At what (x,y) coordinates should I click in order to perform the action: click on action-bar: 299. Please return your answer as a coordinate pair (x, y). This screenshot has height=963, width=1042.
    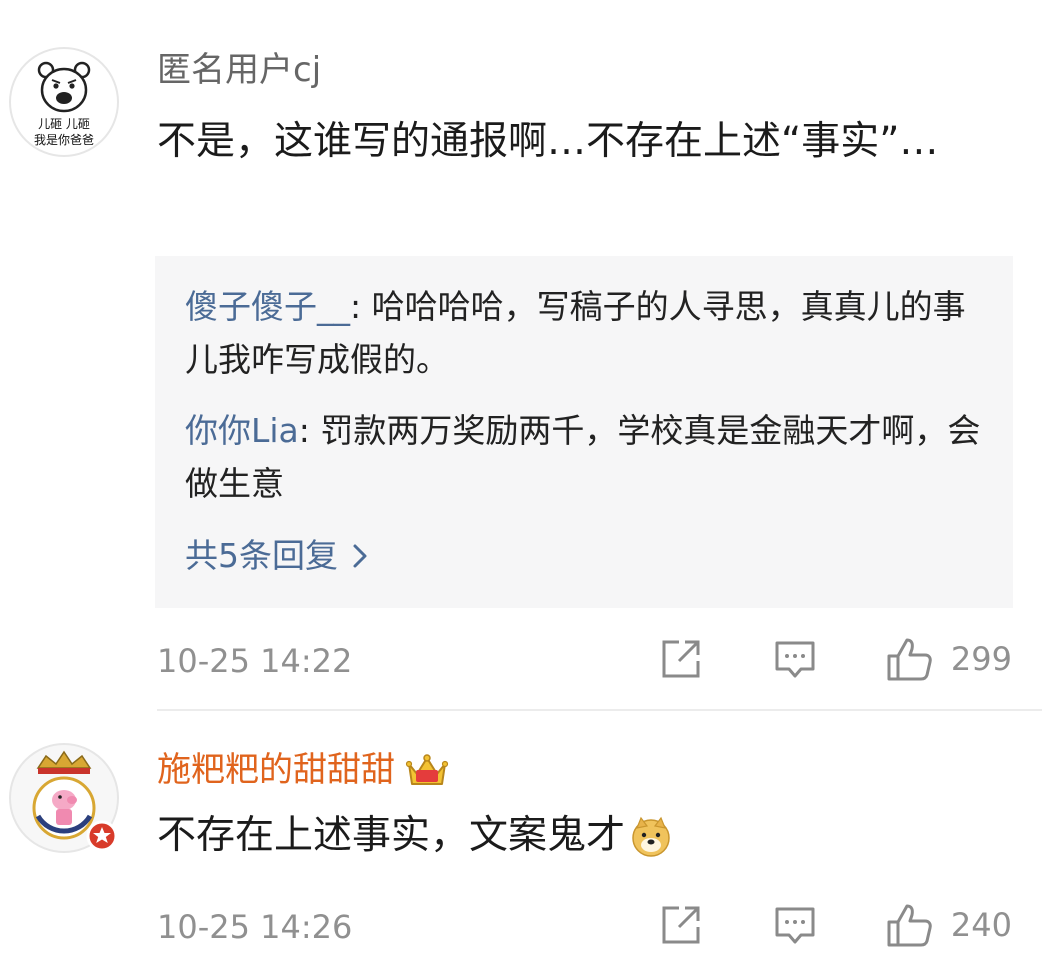
    Looking at the image, I should click on (835, 659).